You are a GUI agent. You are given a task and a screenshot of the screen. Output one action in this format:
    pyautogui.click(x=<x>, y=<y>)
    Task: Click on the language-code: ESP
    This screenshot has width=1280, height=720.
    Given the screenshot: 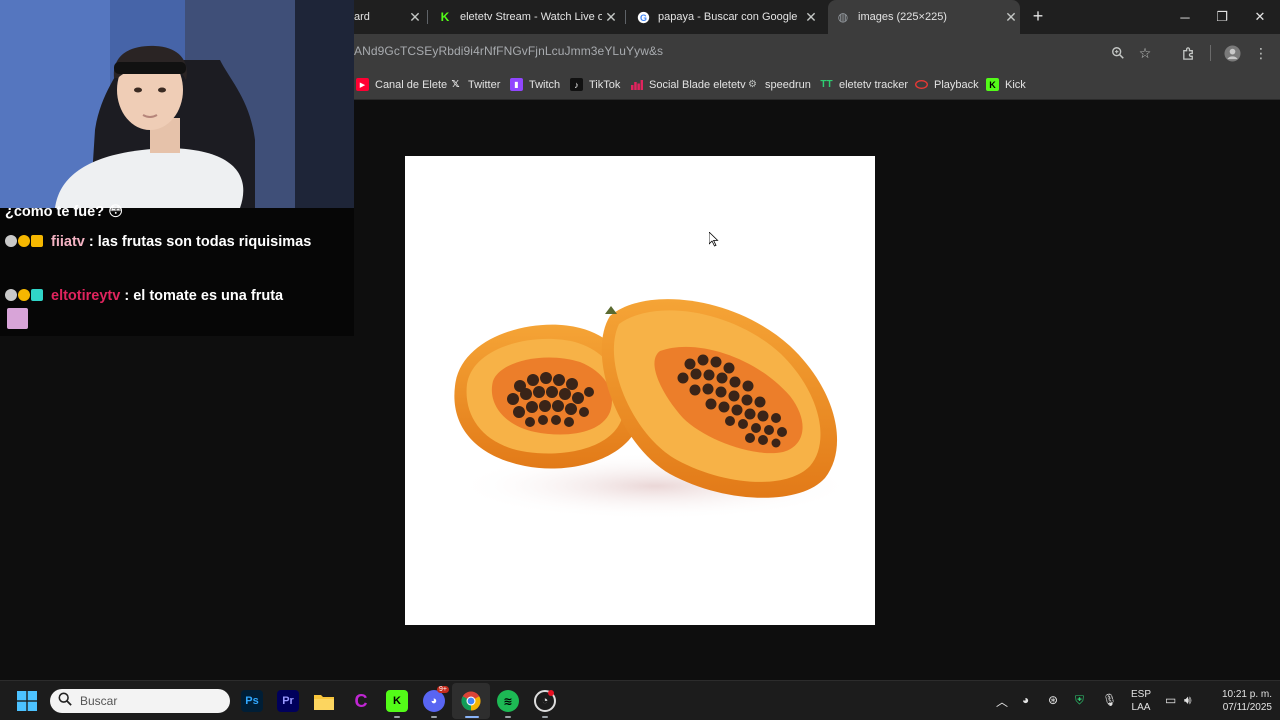 What is the action you would take?
    pyautogui.click(x=1140, y=694)
    